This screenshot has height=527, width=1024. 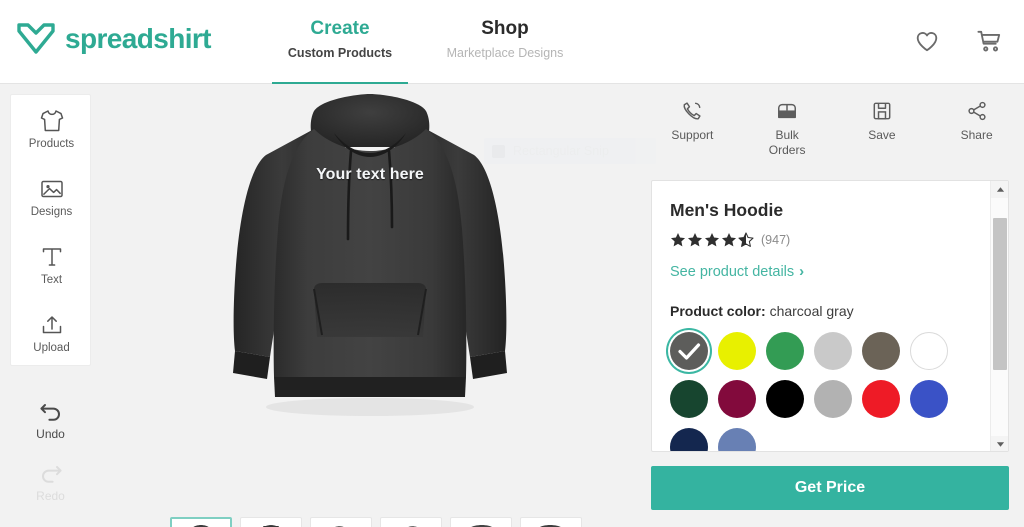 I want to click on product-title: Men's Hoodie, so click(x=727, y=210).